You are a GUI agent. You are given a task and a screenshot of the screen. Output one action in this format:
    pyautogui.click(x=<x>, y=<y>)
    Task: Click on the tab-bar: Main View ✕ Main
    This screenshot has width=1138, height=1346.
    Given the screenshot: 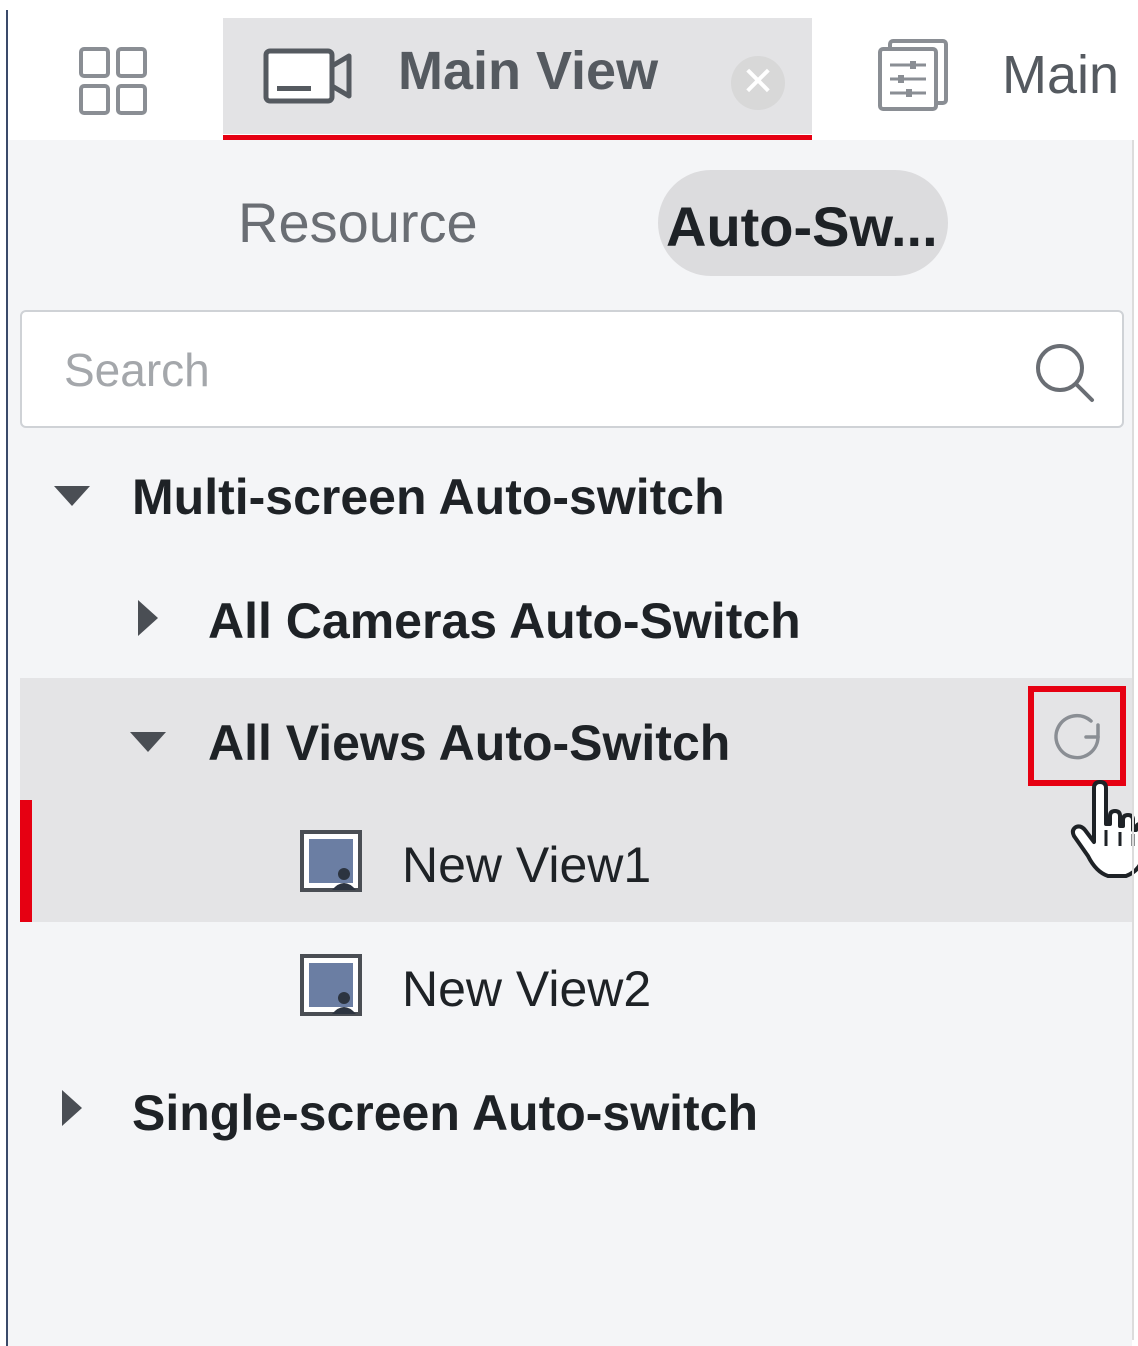 What is the action you would take?
    pyautogui.click(x=573, y=75)
    